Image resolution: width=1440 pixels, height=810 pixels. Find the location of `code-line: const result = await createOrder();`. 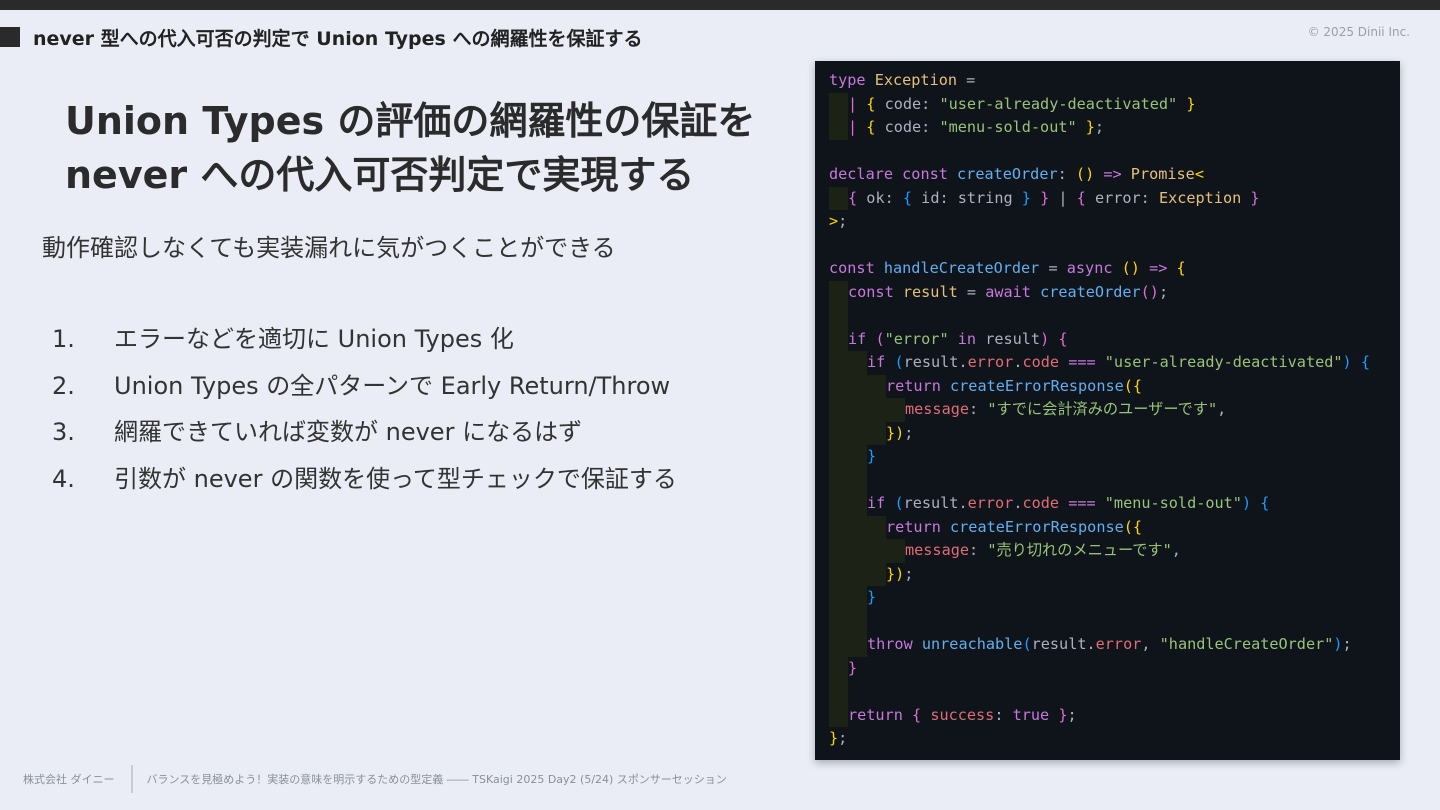

code-line: const result = await createOrder(); is located at coordinates (1114, 292).